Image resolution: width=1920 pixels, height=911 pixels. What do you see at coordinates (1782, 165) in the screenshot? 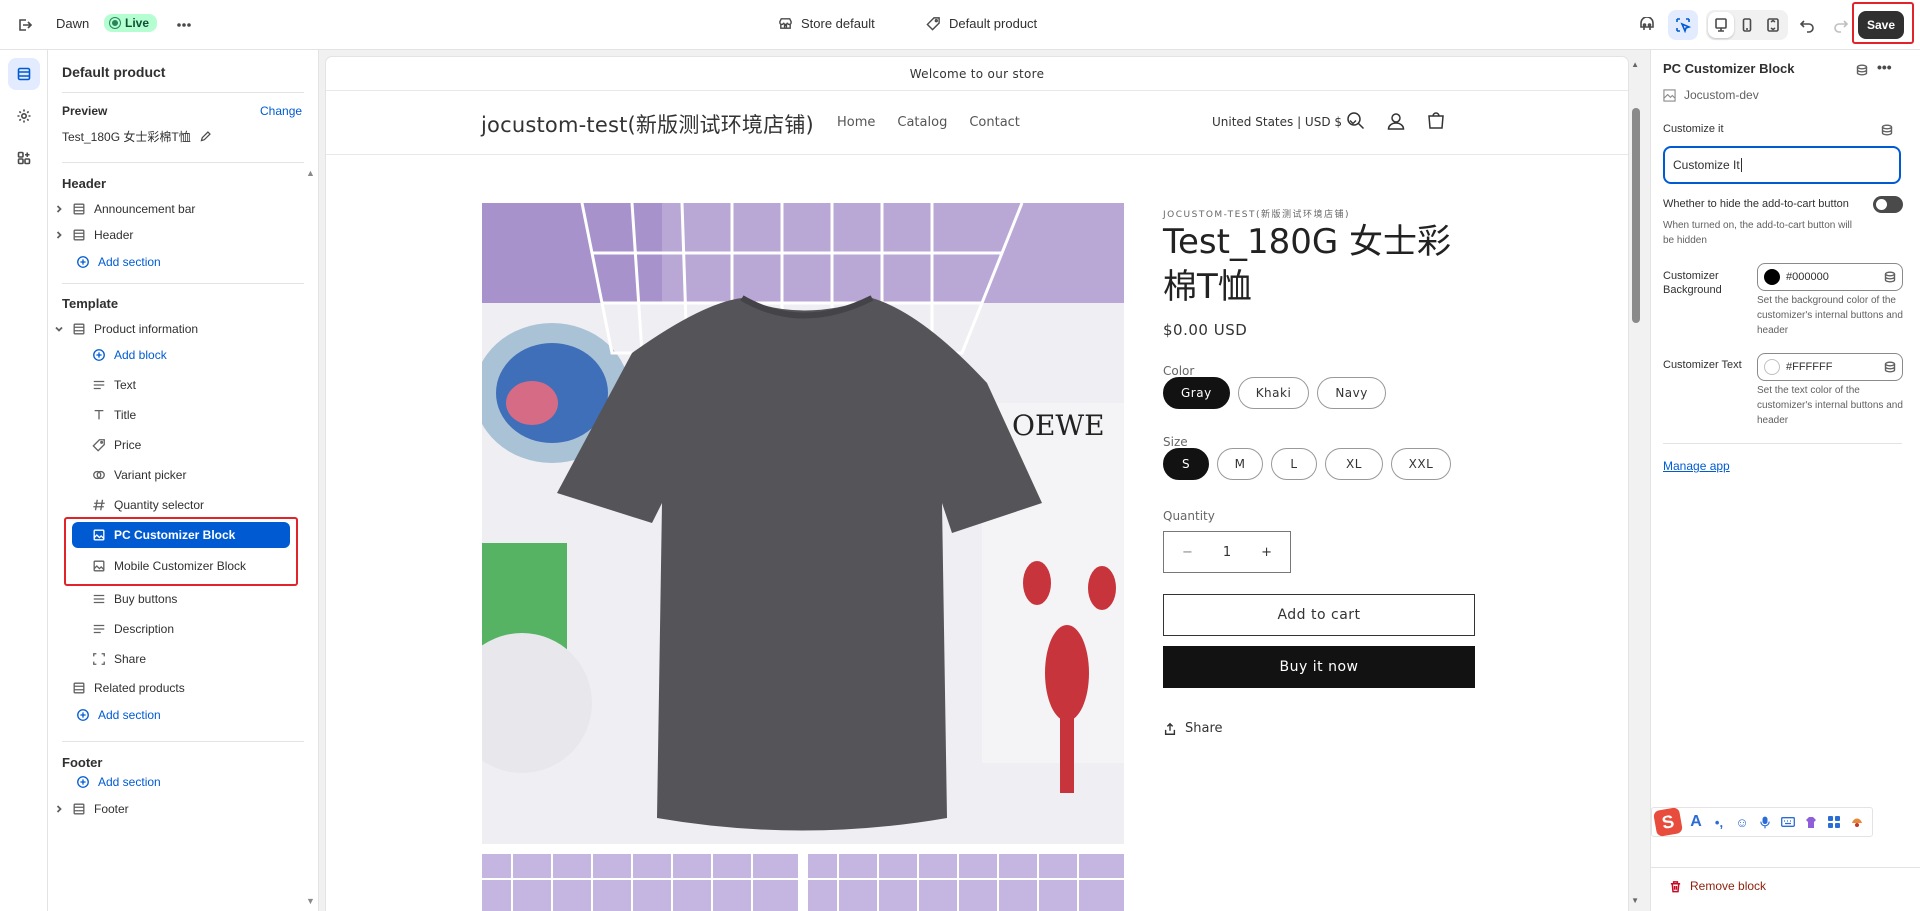
I see `customize-input: Customize It` at bounding box center [1782, 165].